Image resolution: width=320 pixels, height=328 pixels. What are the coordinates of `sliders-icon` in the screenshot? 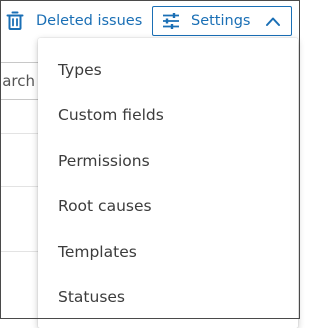 It's located at (171, 21).